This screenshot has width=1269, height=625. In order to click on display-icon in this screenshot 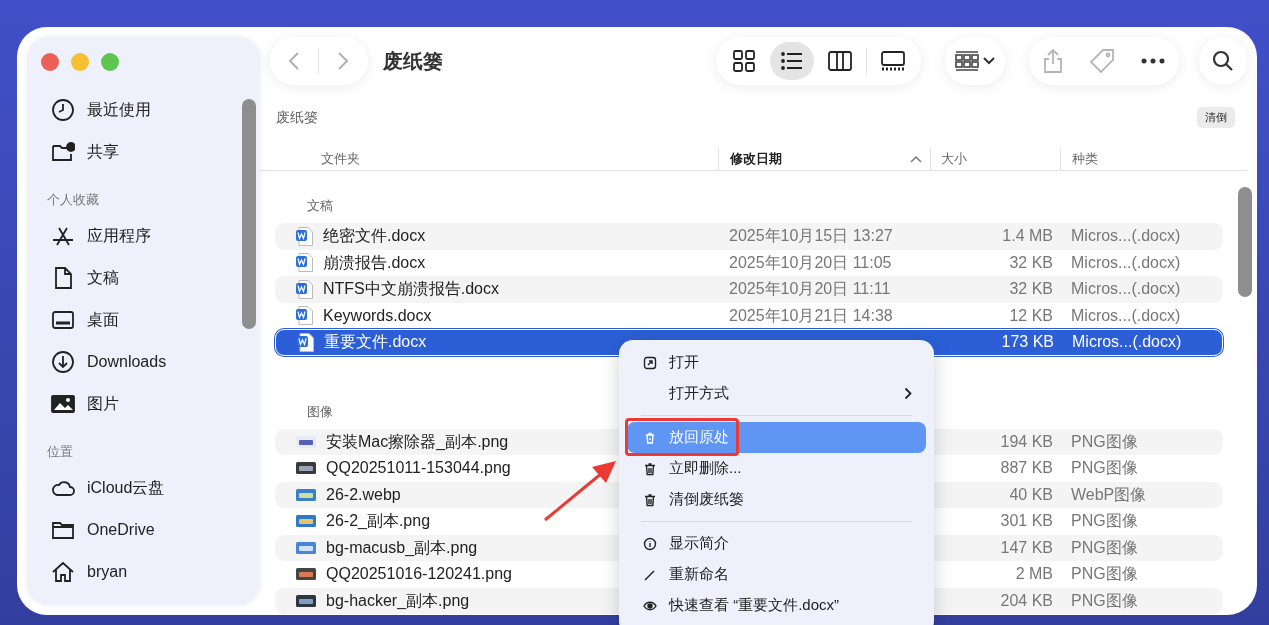, I will do `click(63, 320)`.